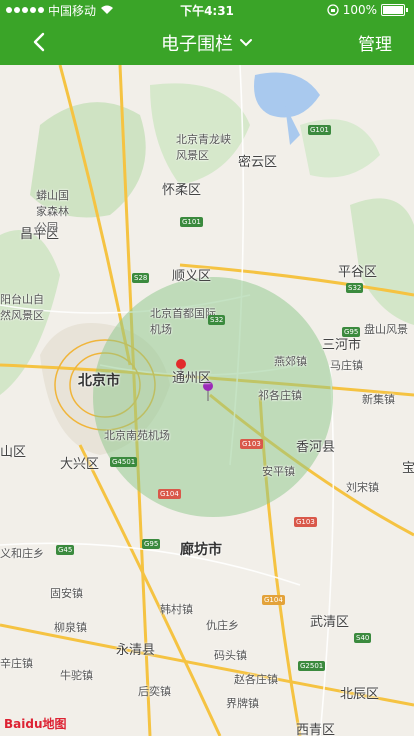  I want to click on label-guan: 固安镇, so click(66, 593).